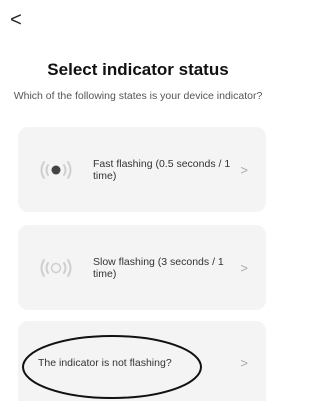 Image resolution: width=320 pixels, height=401 pixels. Describe the element at coordinates (56, 169) in the screenshot. I see `fast-flash-icon` at that location.